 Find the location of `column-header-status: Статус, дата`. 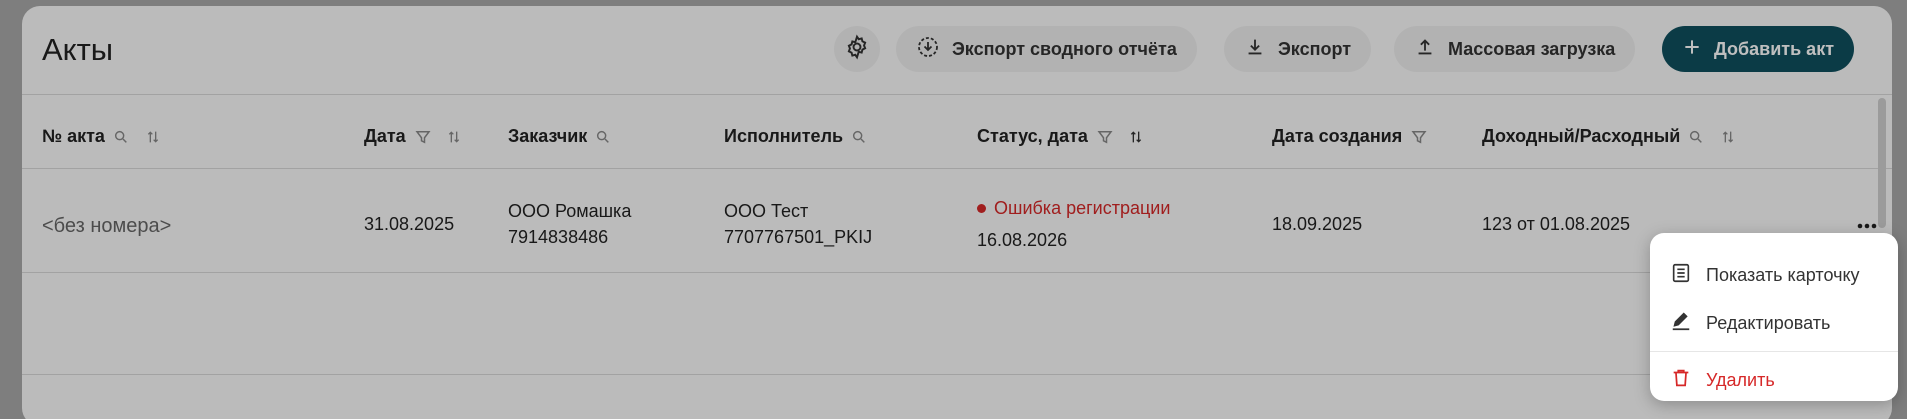

column-header-status: Статус, дата is located at coordinates (1060, 136).